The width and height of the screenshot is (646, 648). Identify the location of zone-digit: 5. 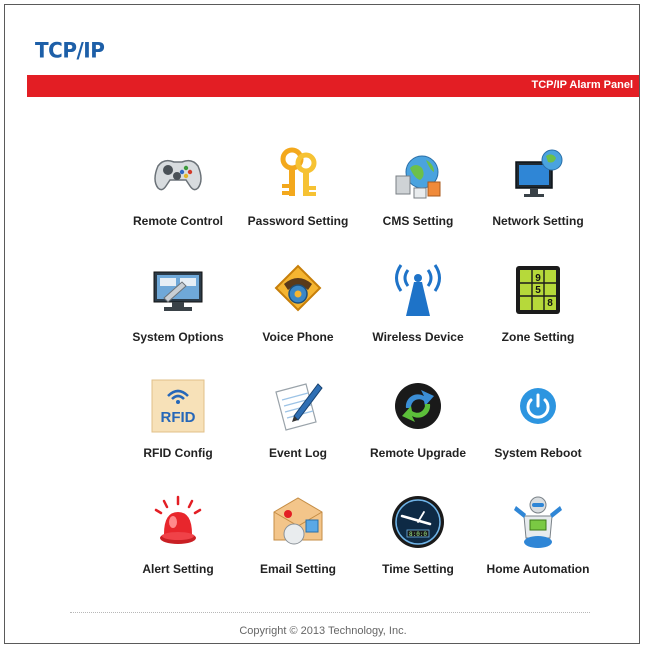
(538, 290).